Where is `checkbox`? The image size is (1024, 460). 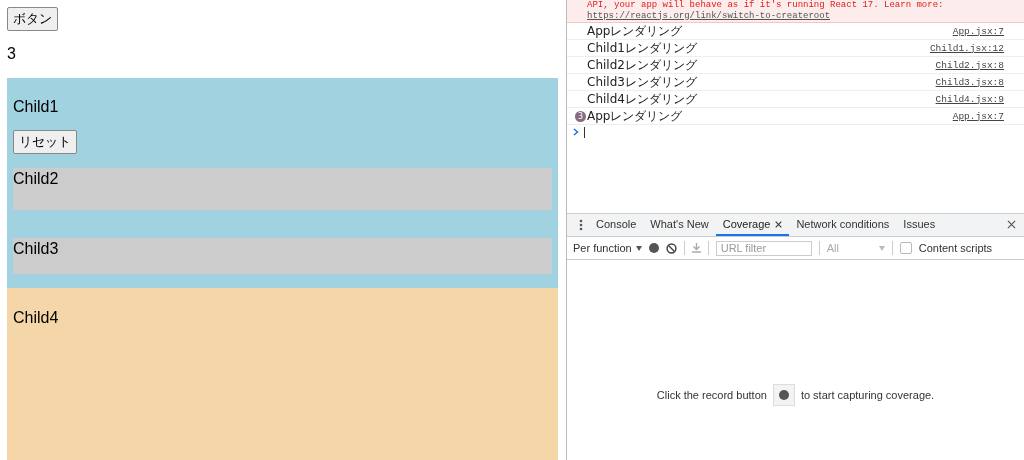
checkbox is located at coordinates (905, 248).